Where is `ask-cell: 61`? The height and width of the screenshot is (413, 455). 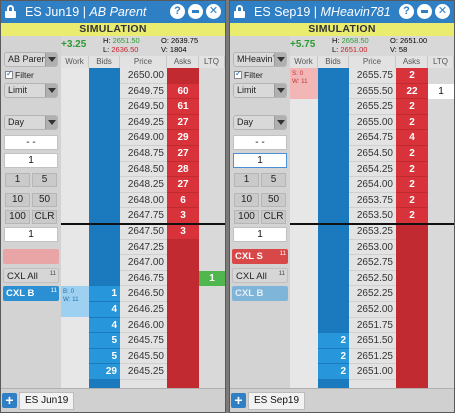 ask-cell: 61 is located at coordinates (183, 107).